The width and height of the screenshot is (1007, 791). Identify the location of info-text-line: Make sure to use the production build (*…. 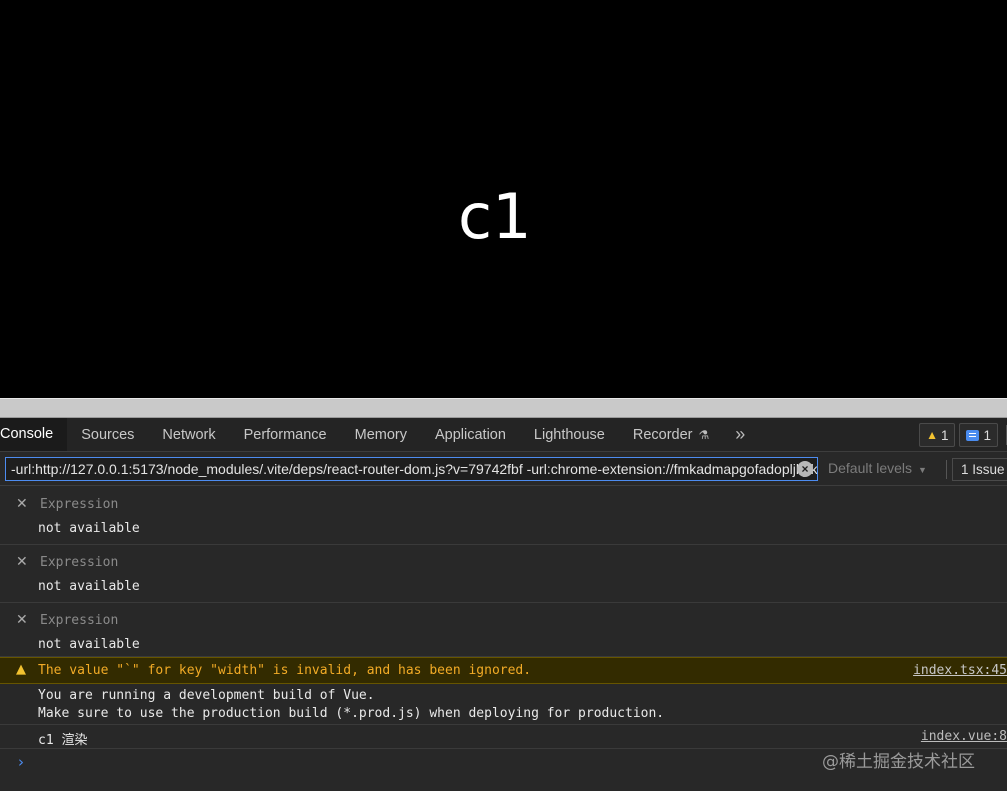
(351, 713).